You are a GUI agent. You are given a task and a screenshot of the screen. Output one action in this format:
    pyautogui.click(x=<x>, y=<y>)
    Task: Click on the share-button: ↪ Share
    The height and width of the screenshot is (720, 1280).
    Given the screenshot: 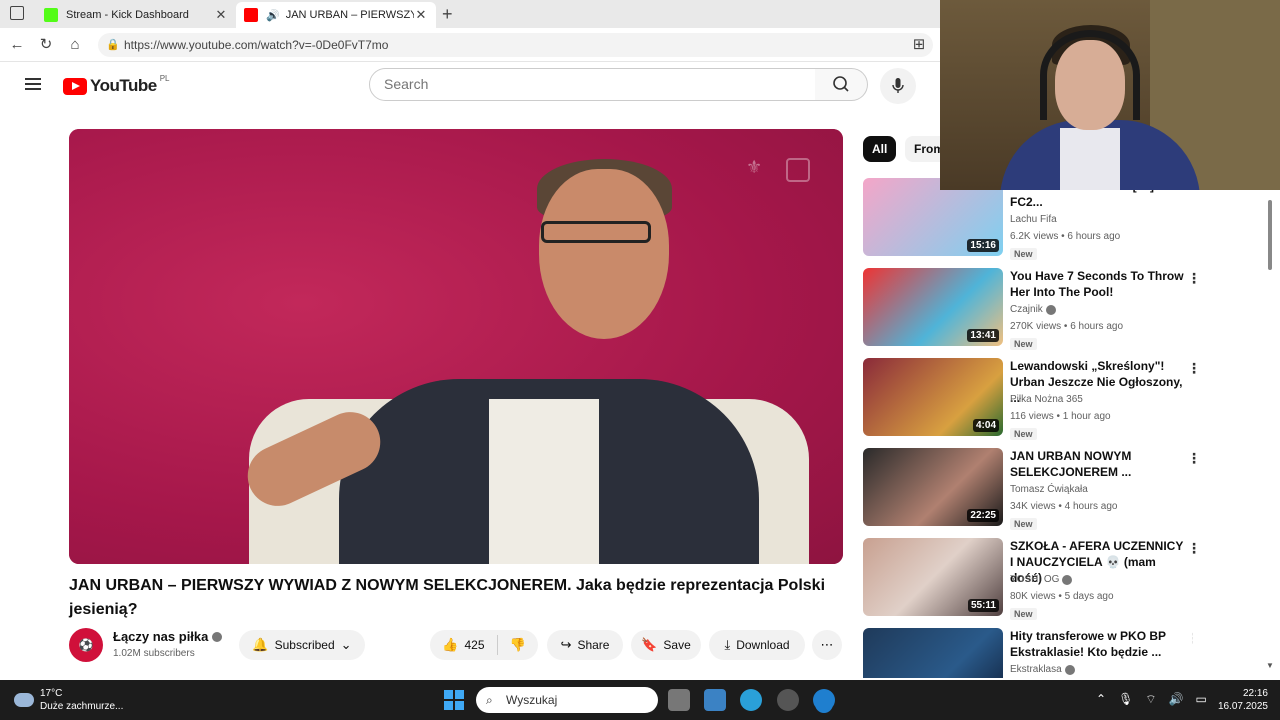 What is the action you would take?
    pyautogui.click(x=585, y=645)
    